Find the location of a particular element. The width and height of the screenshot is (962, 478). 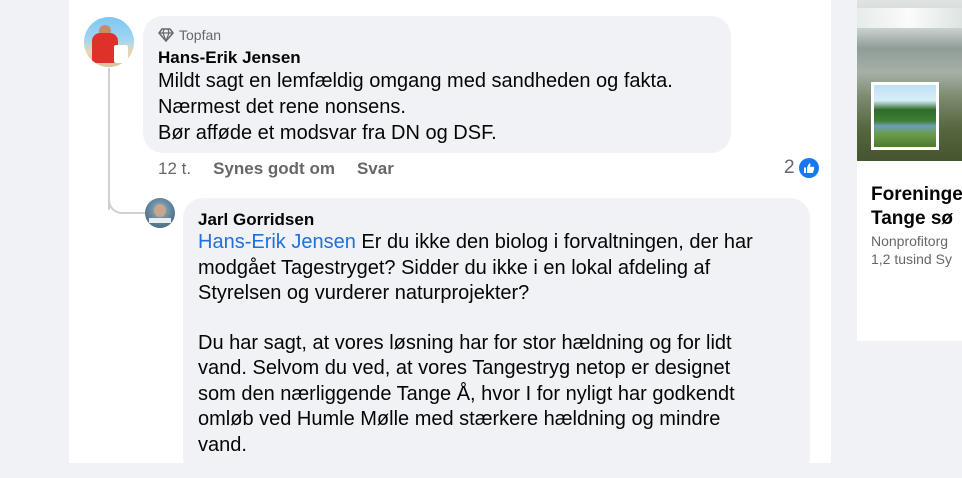

page-card is located at coordinates (909, 170).